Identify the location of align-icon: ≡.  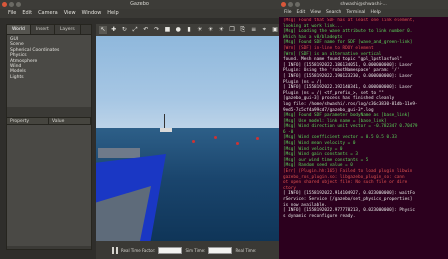
(254, 30).